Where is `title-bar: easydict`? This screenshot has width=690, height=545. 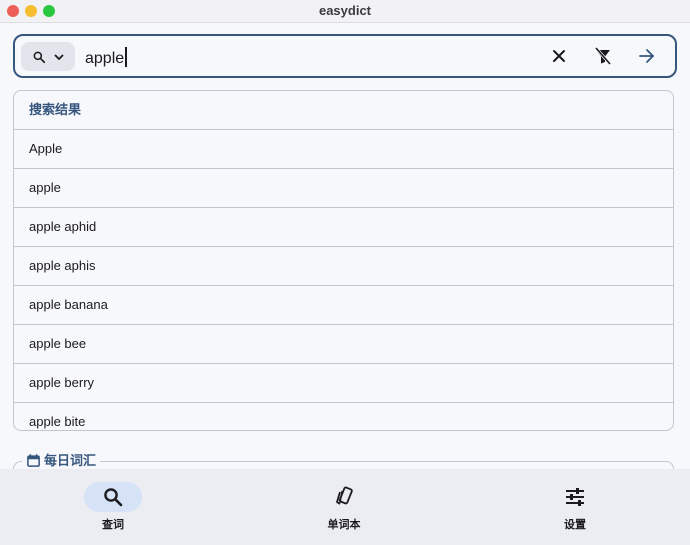
title-bar: easydict is located at coordinates (345, 11).